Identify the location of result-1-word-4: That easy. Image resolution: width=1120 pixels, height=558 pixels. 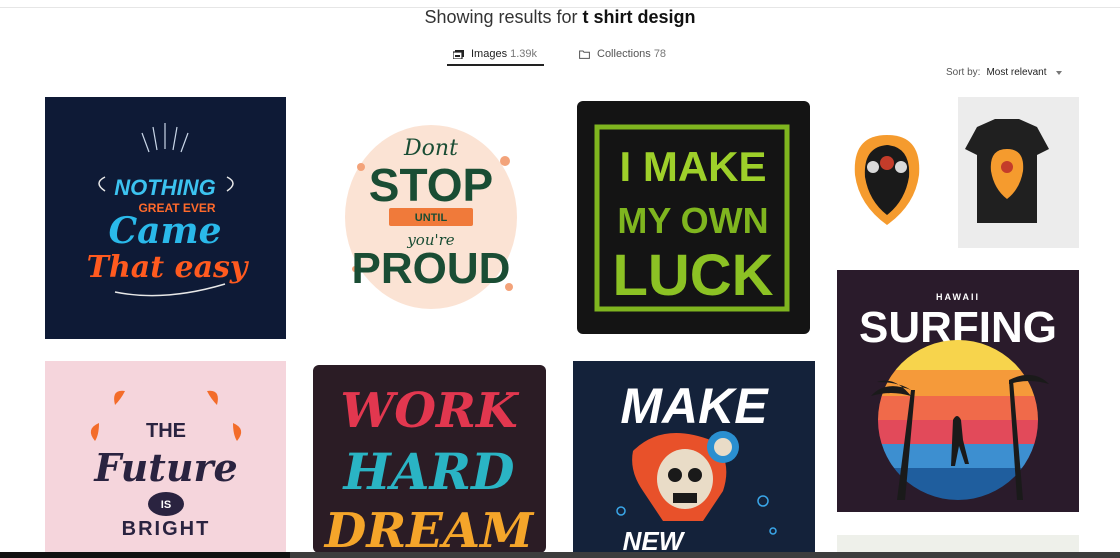
(168, 267).